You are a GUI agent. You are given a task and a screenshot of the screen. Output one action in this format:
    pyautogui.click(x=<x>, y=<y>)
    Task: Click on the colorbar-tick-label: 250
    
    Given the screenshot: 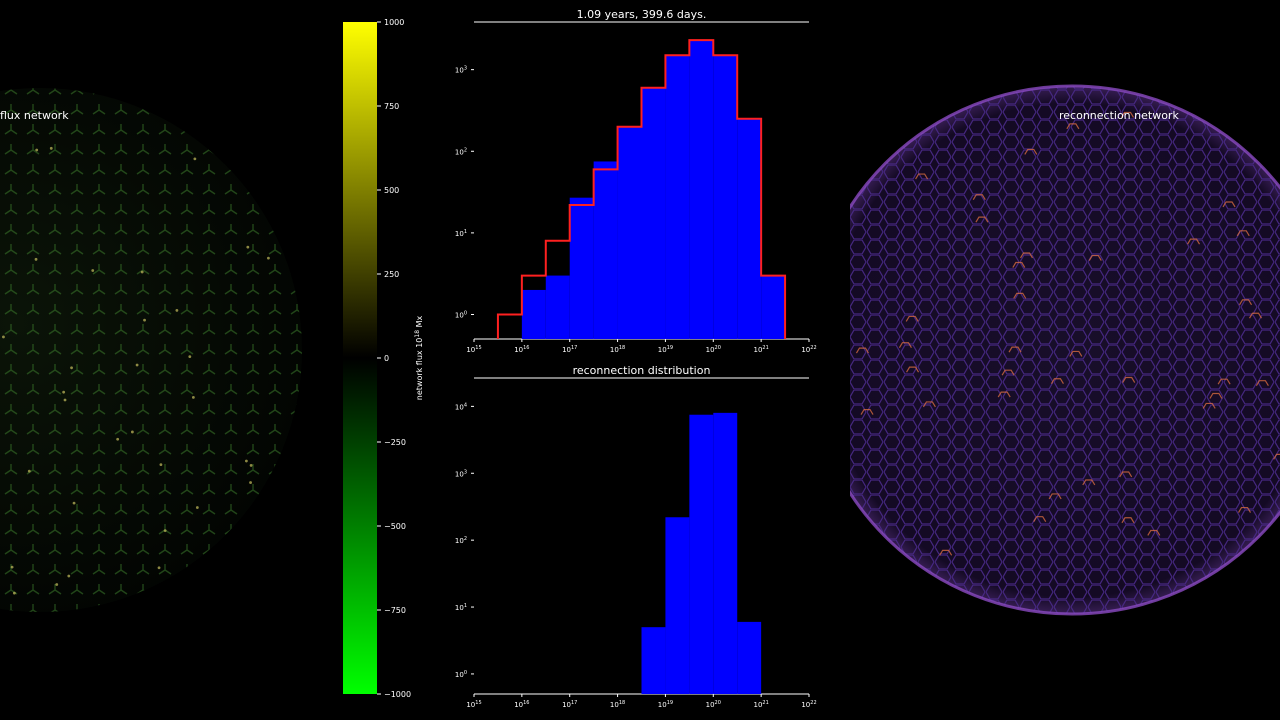 What is the action you would take?
    pyautogui.click(x=391, y=274)
    